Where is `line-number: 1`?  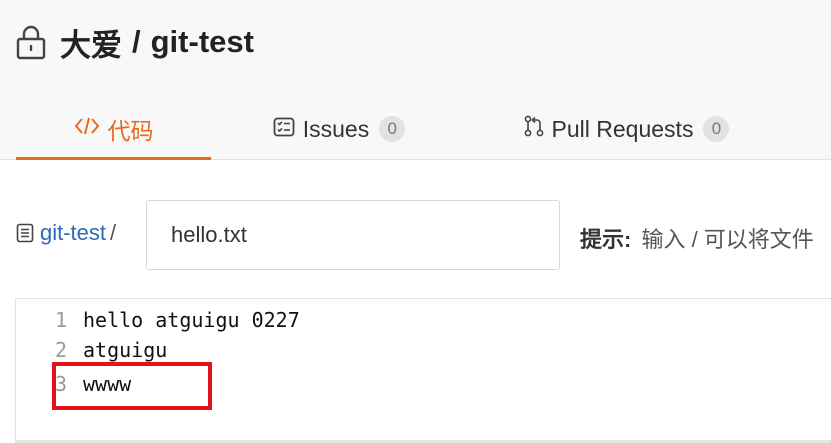
line-number: 1 is located at coordinates (60, 320).